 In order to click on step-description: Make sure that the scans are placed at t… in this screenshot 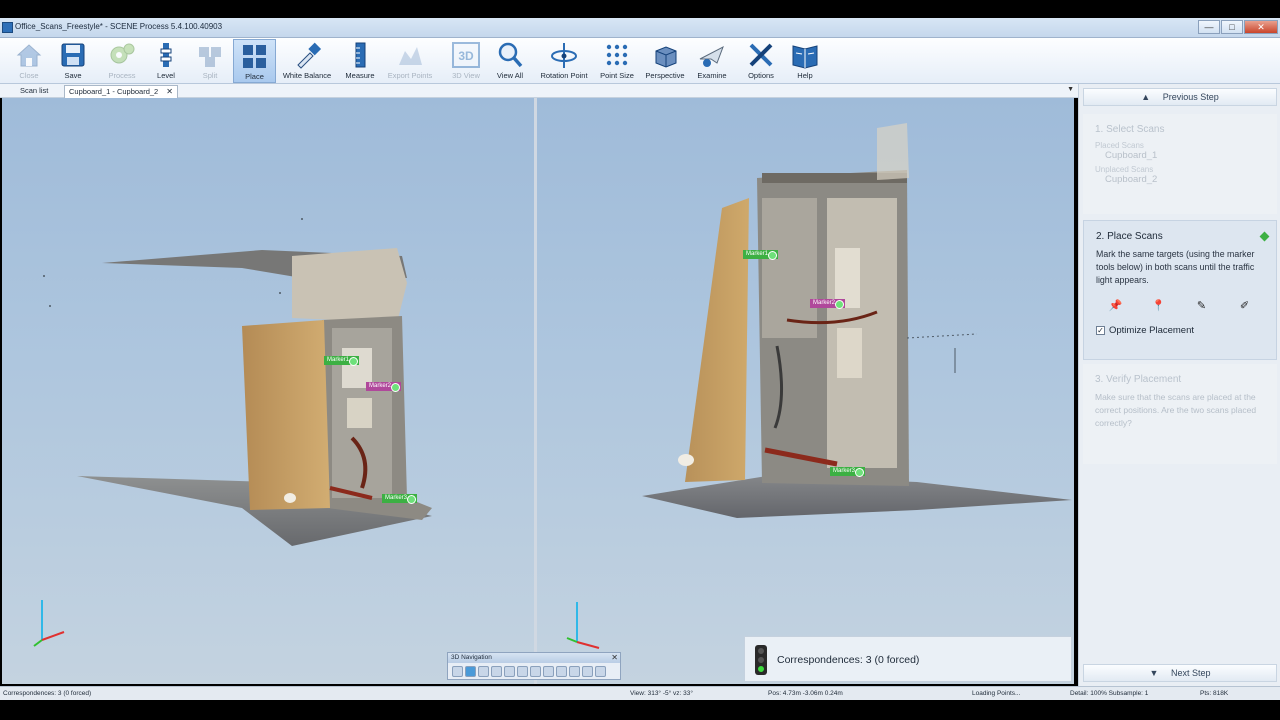, I will do `click(1176, 410)`.